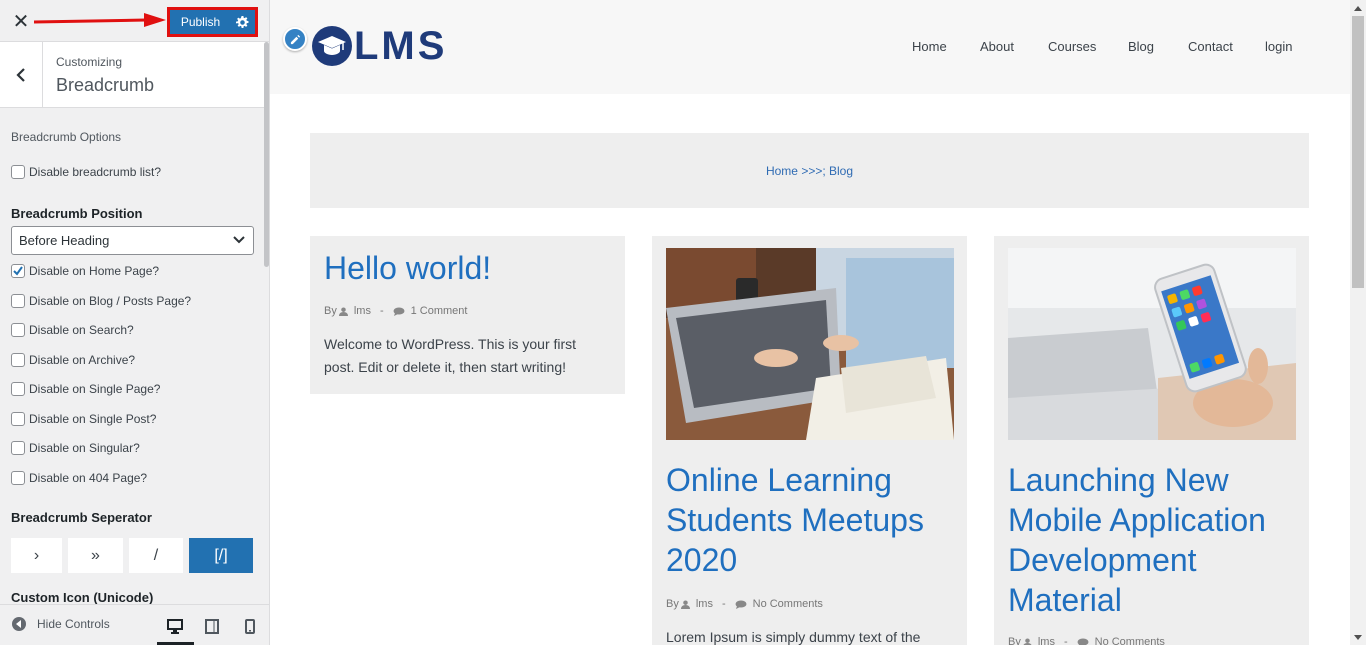 This screenshot has height=645, width=1366. What do you see at coordinates (929, 46) in the screenshot?
I see `nav-home: Home` at bounding box center [929, 46].